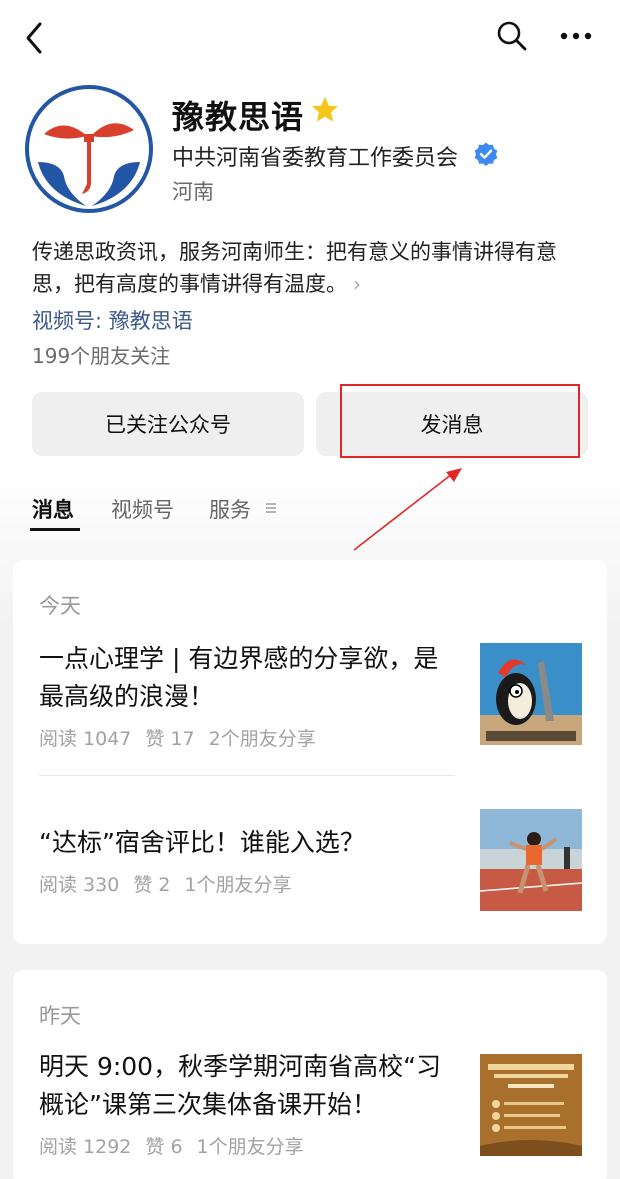 Image resolution: width=620 pixels, height=1179 pixels. What do you see at coordinates (230, 509) in the screenshot?
I see `tab-services: 服务` at bounding box center [230, 509].